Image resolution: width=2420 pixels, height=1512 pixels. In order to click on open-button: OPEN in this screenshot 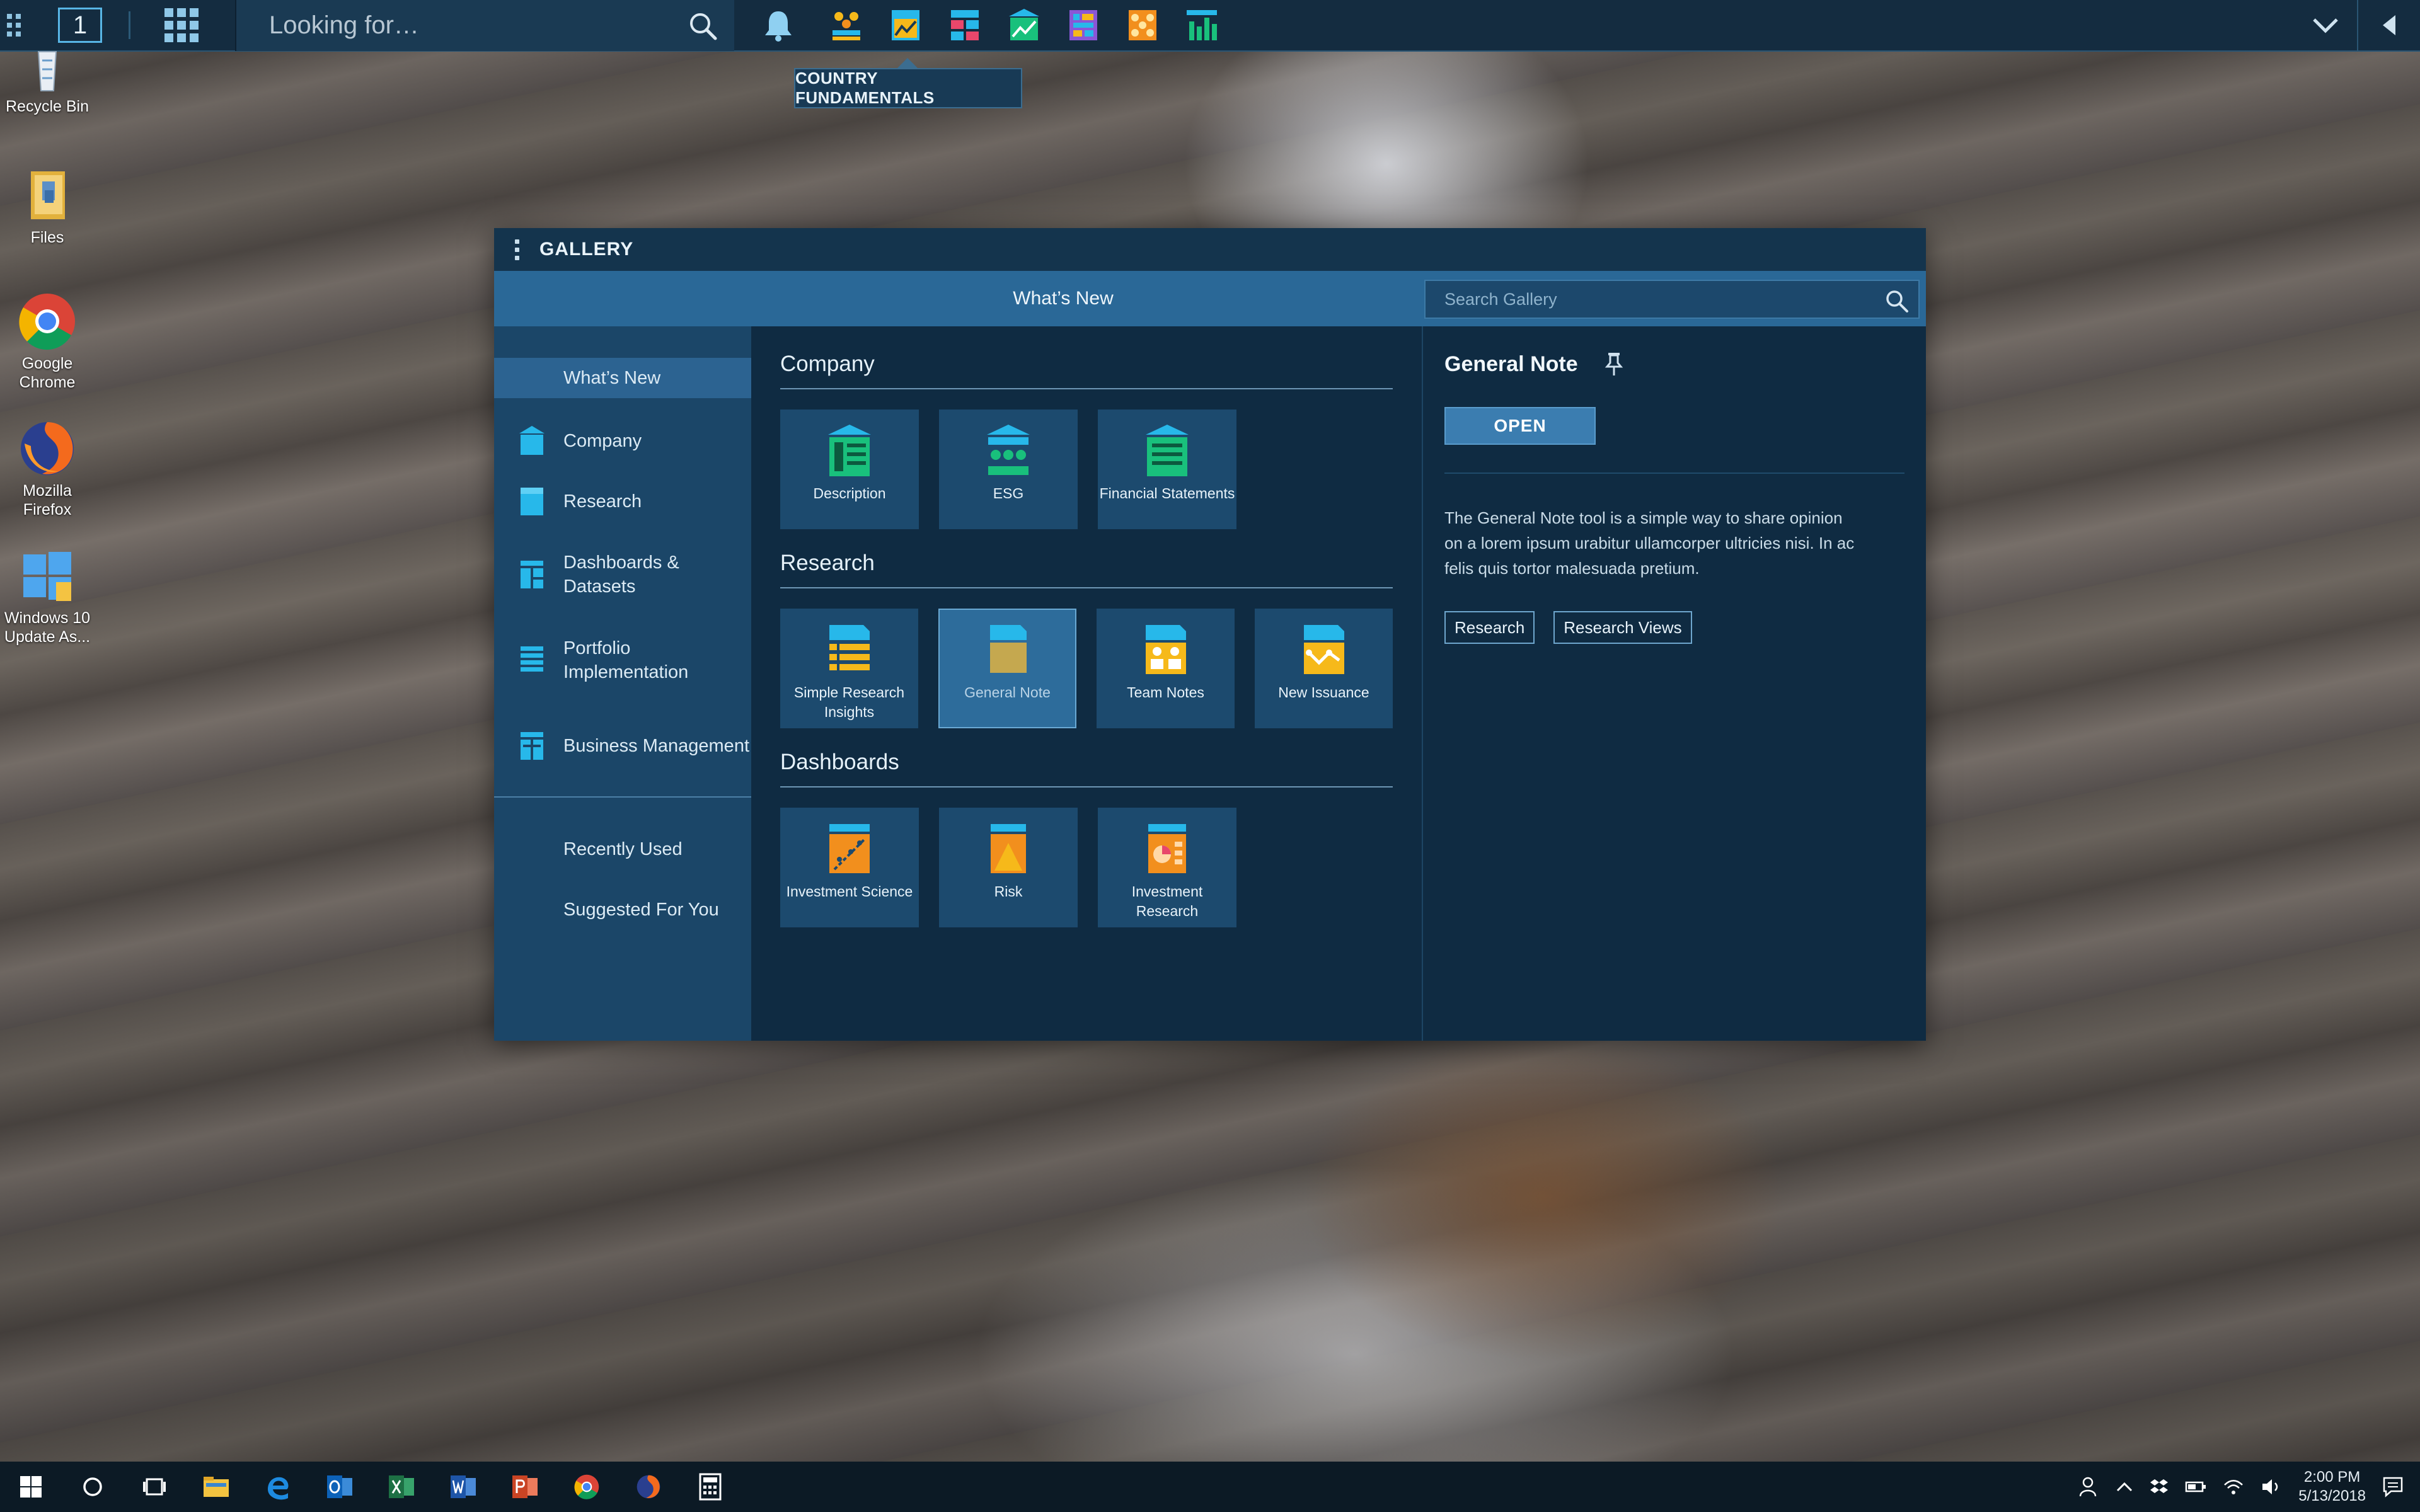, I will do `click(1520, 426)`.